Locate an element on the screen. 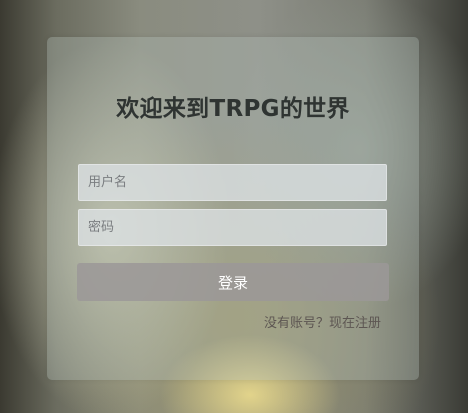 This screenshot has width=468, height=413. username-input is located at coordinates (232, 182).